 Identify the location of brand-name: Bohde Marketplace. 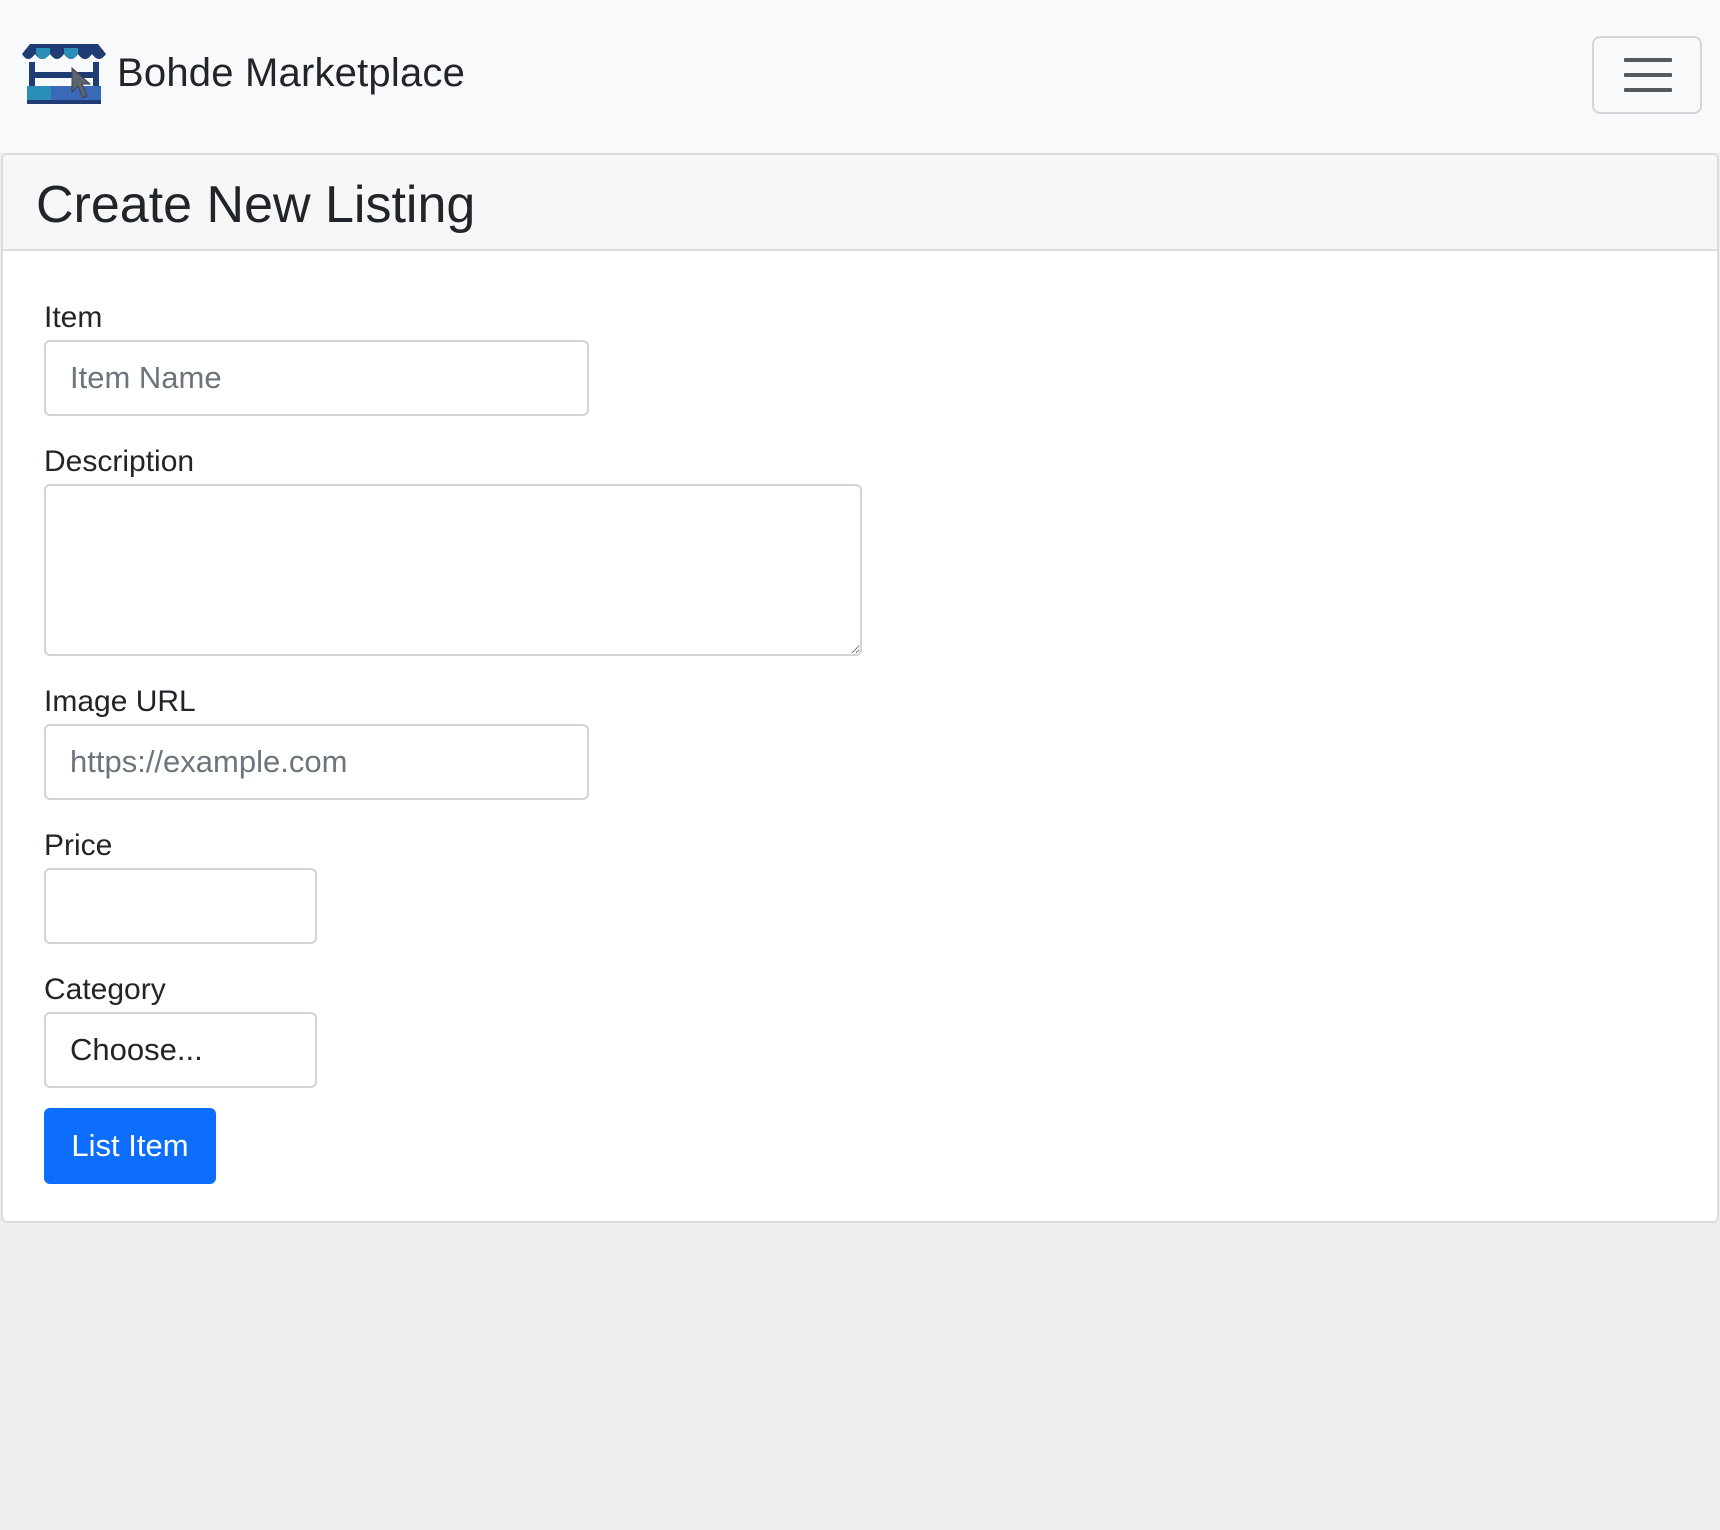
(291, 72).